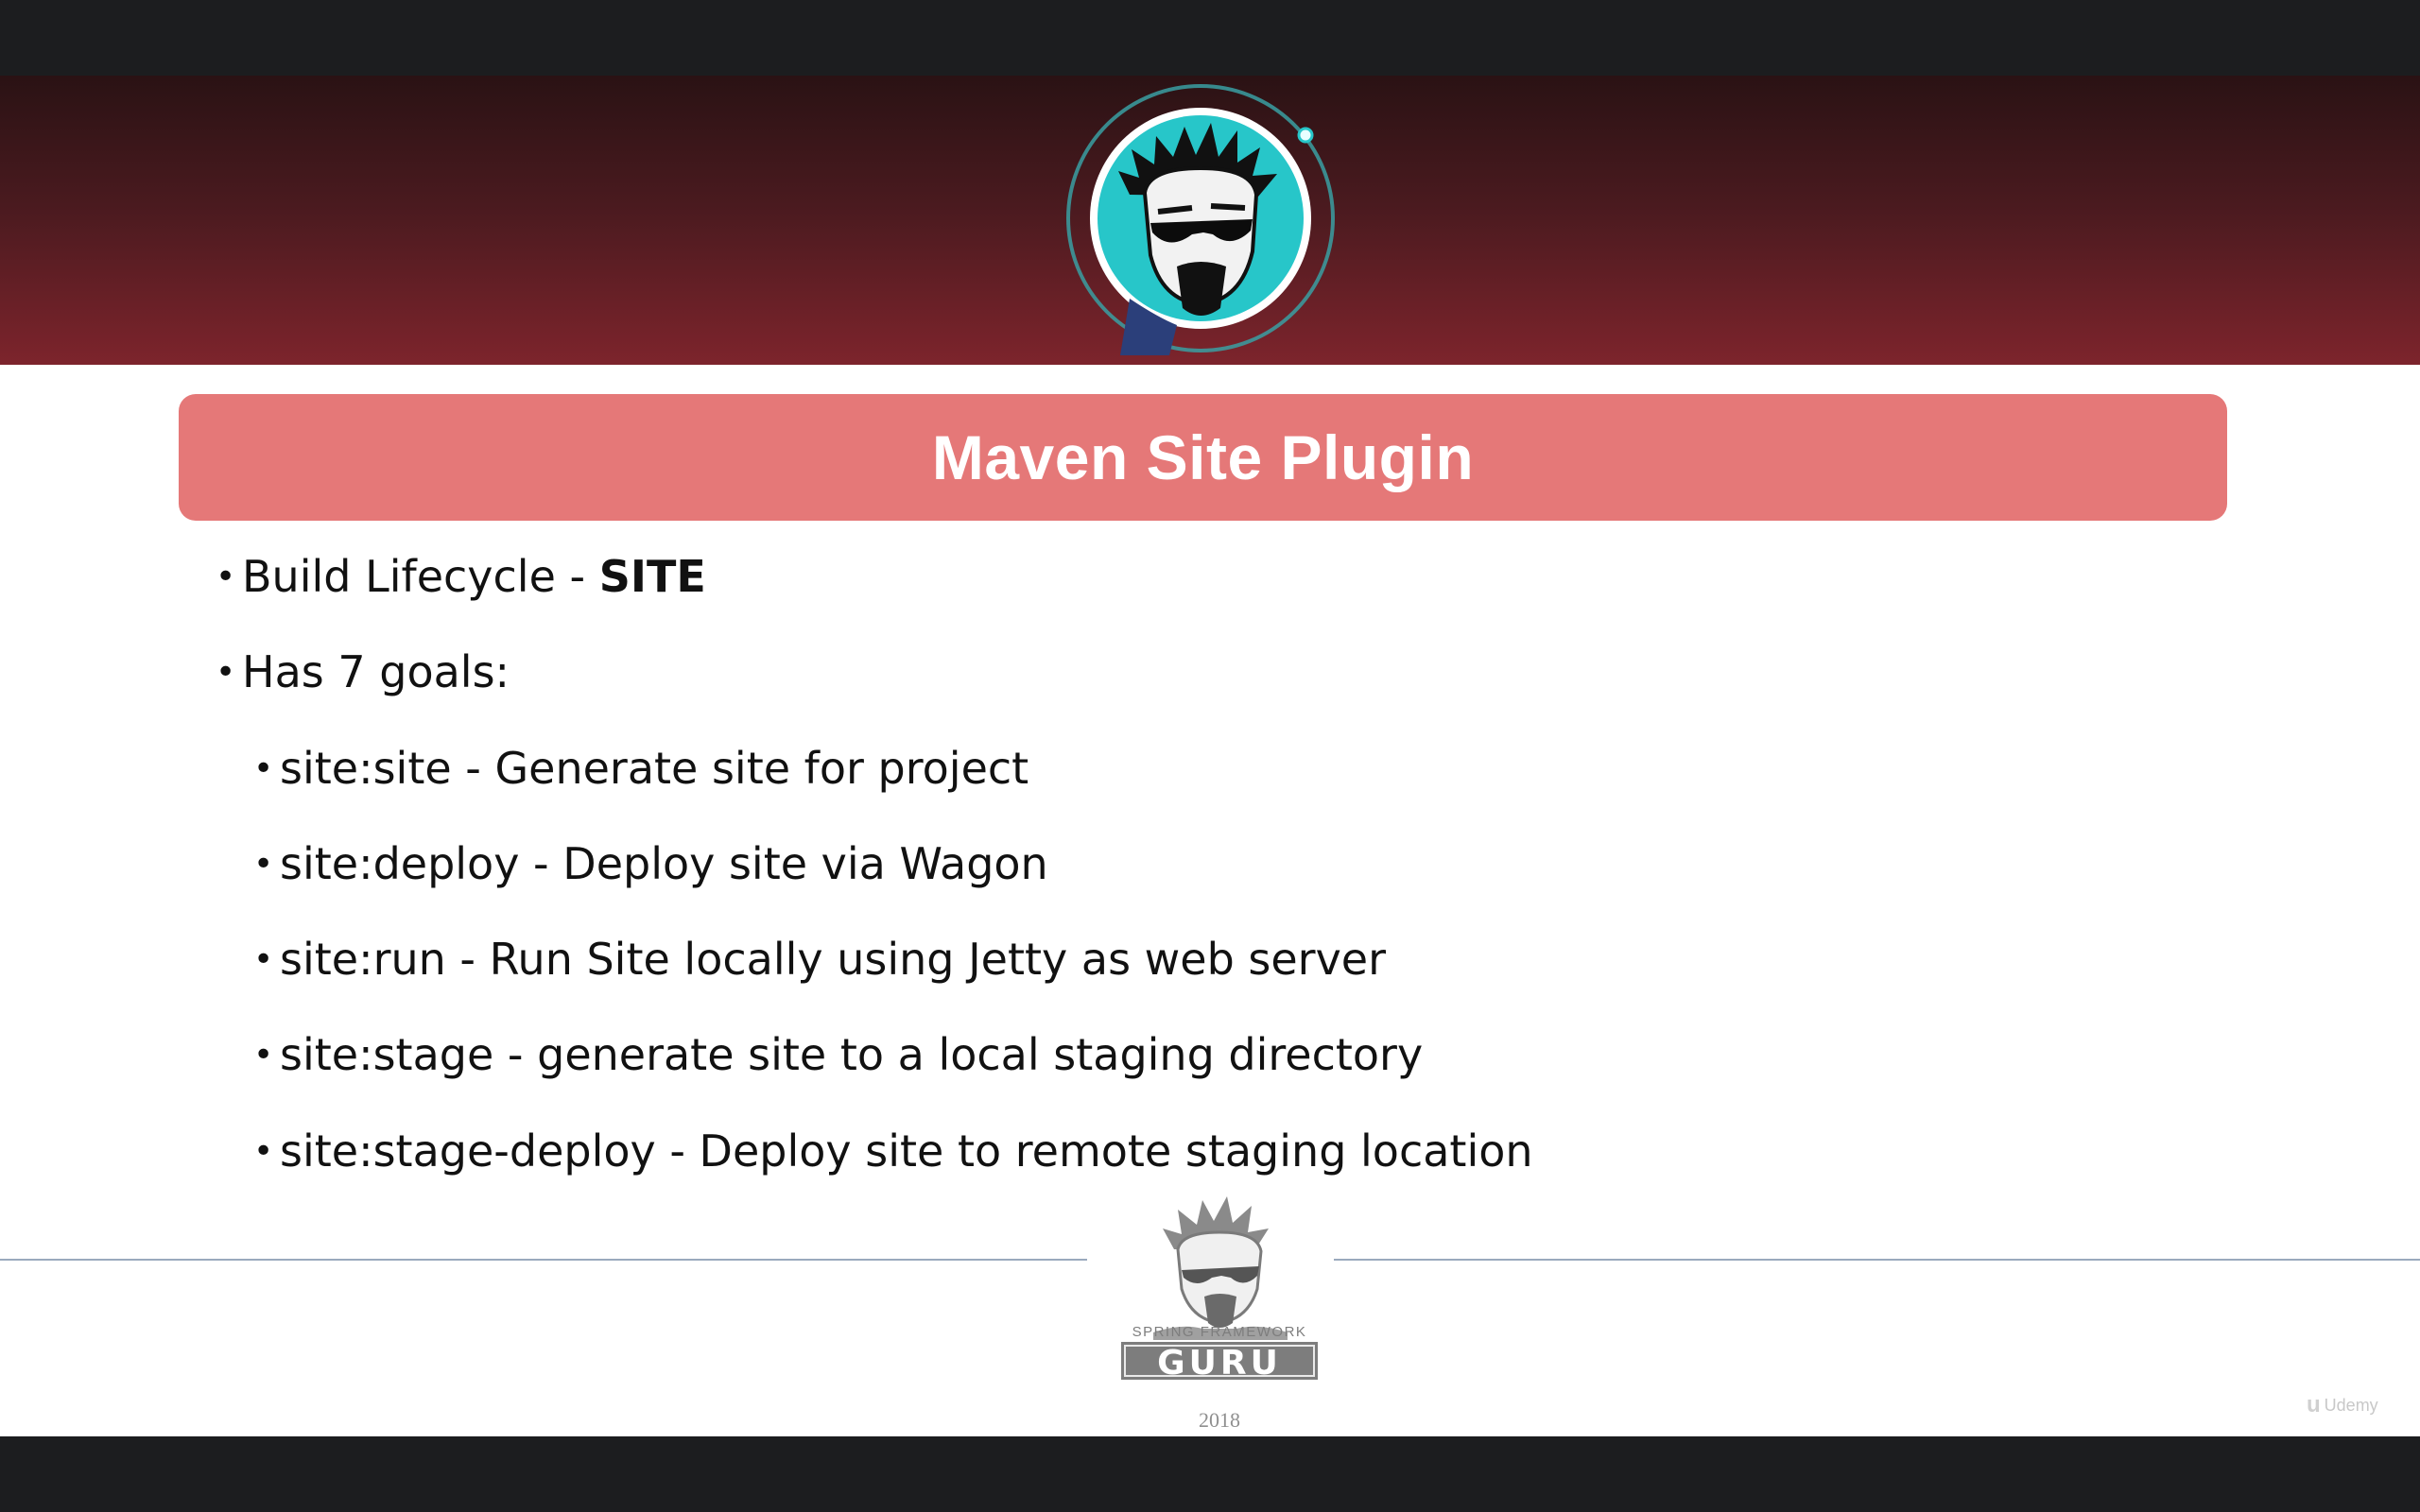  I want to click on footer-divider-right, so click(1877, 1260).